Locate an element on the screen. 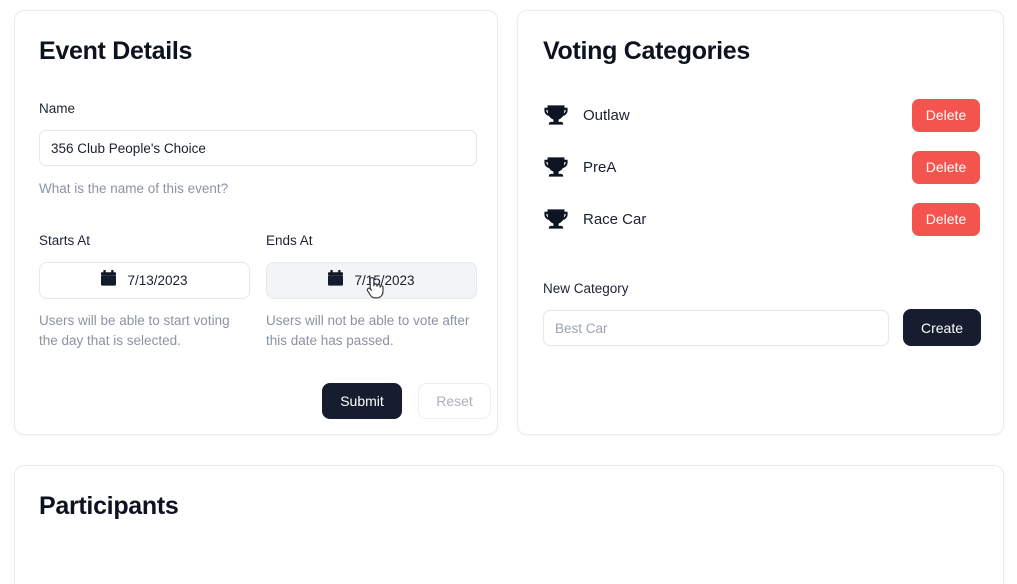 This screenshot has width=1017, height=584. name-input-wrapper is located at coordinates (258, 148).